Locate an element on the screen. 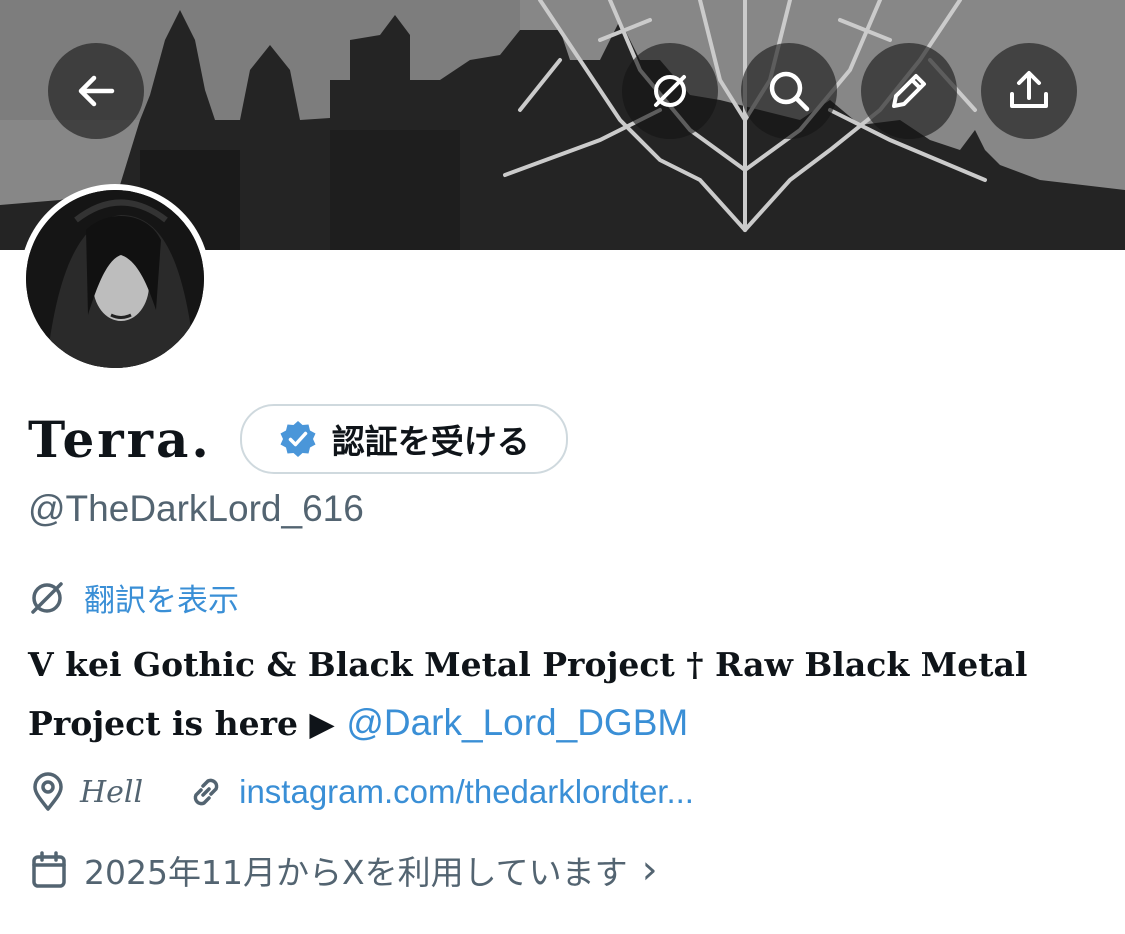  share-icon is located at coordinates (1029, 89).